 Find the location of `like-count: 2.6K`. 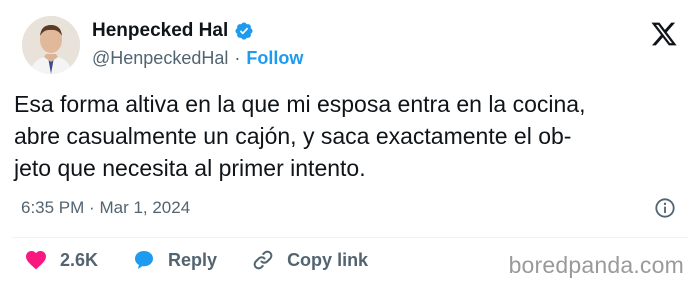

like-count: 2.6K is located at coordinates (79, 259).